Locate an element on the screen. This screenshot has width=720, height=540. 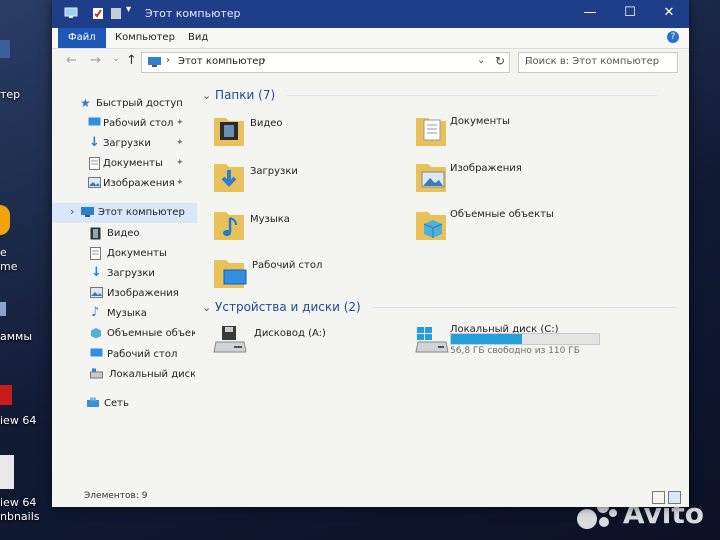
star-icon: ★ is located at coordinates (85, 103).